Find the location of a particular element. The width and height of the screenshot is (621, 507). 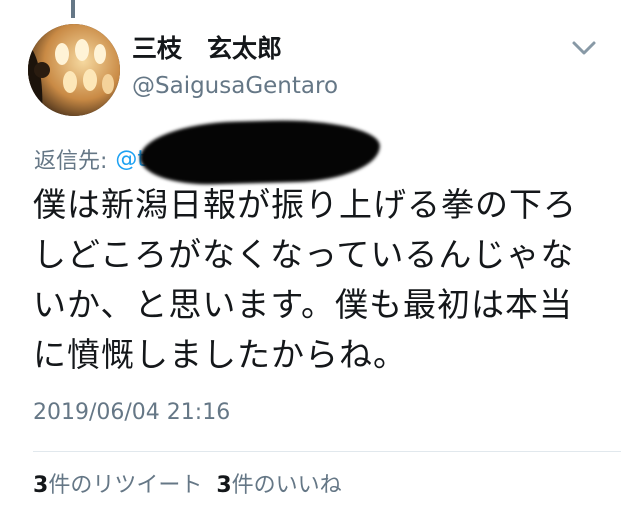

reply-to-row: 返信先: @ts is located at coordinates (96, 159).